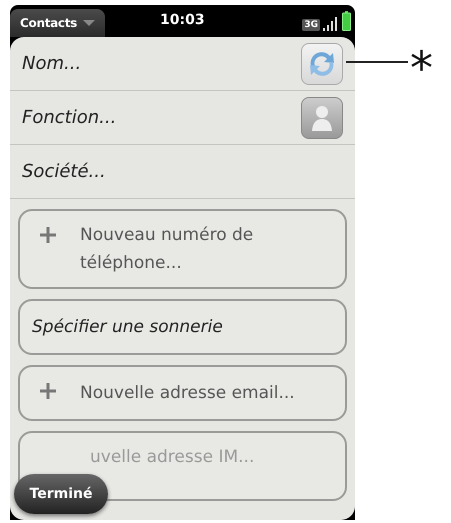  I want to click on callout-marker: *, so click(421, 68).